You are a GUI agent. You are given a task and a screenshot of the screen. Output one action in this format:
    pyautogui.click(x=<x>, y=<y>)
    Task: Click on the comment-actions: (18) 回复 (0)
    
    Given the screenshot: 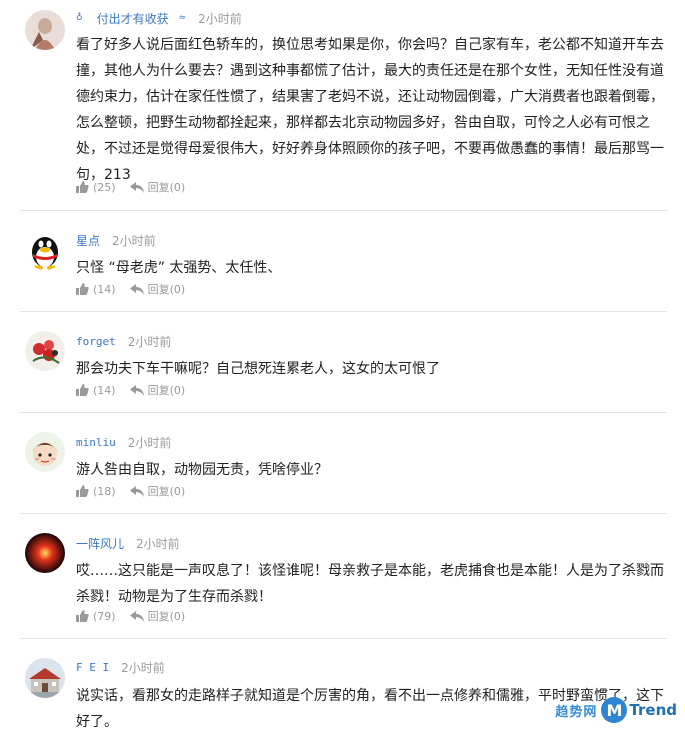 What is the action you would take?
    pyautogui.click(x=130, y=491)
    